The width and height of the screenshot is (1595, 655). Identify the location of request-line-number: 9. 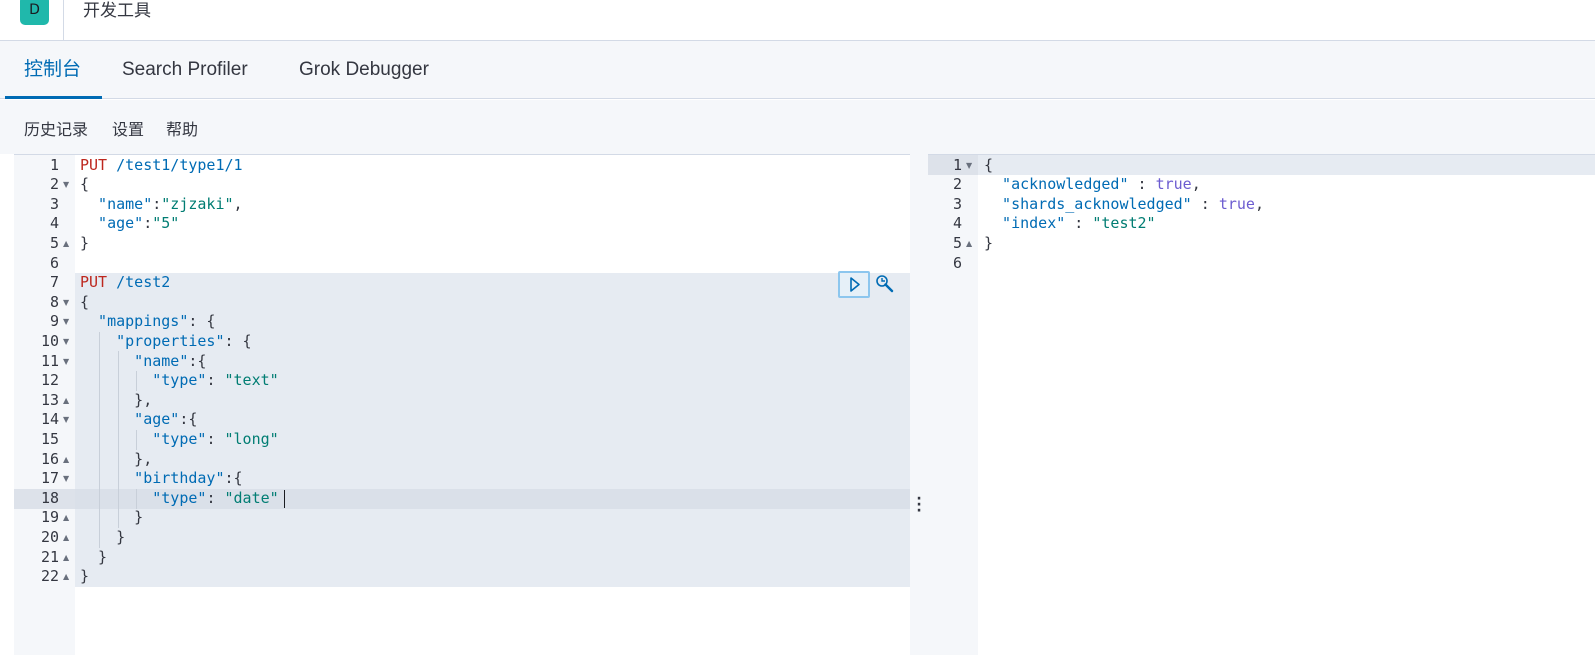
(54, 321).